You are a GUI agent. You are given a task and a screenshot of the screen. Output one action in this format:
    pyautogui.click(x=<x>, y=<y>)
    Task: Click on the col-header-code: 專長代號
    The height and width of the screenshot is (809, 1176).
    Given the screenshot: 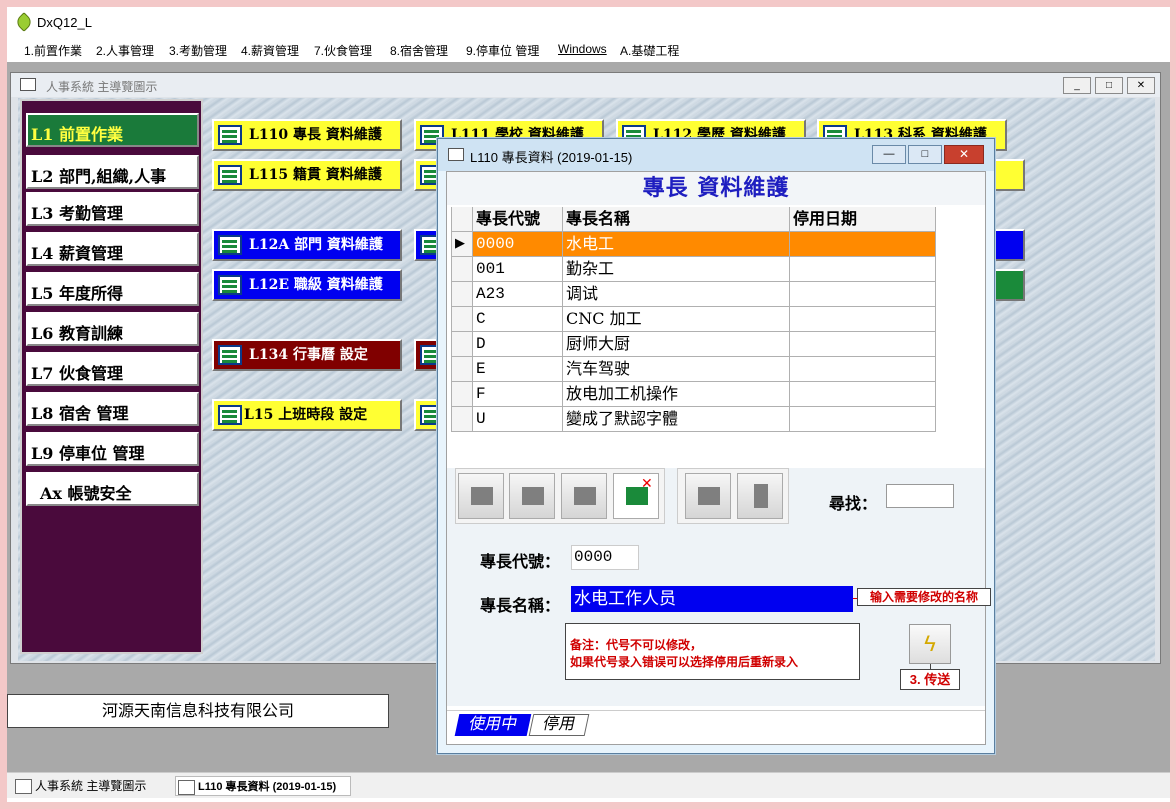 What is the action you would take?
    pyautogui.click(x=518, y=219)
    